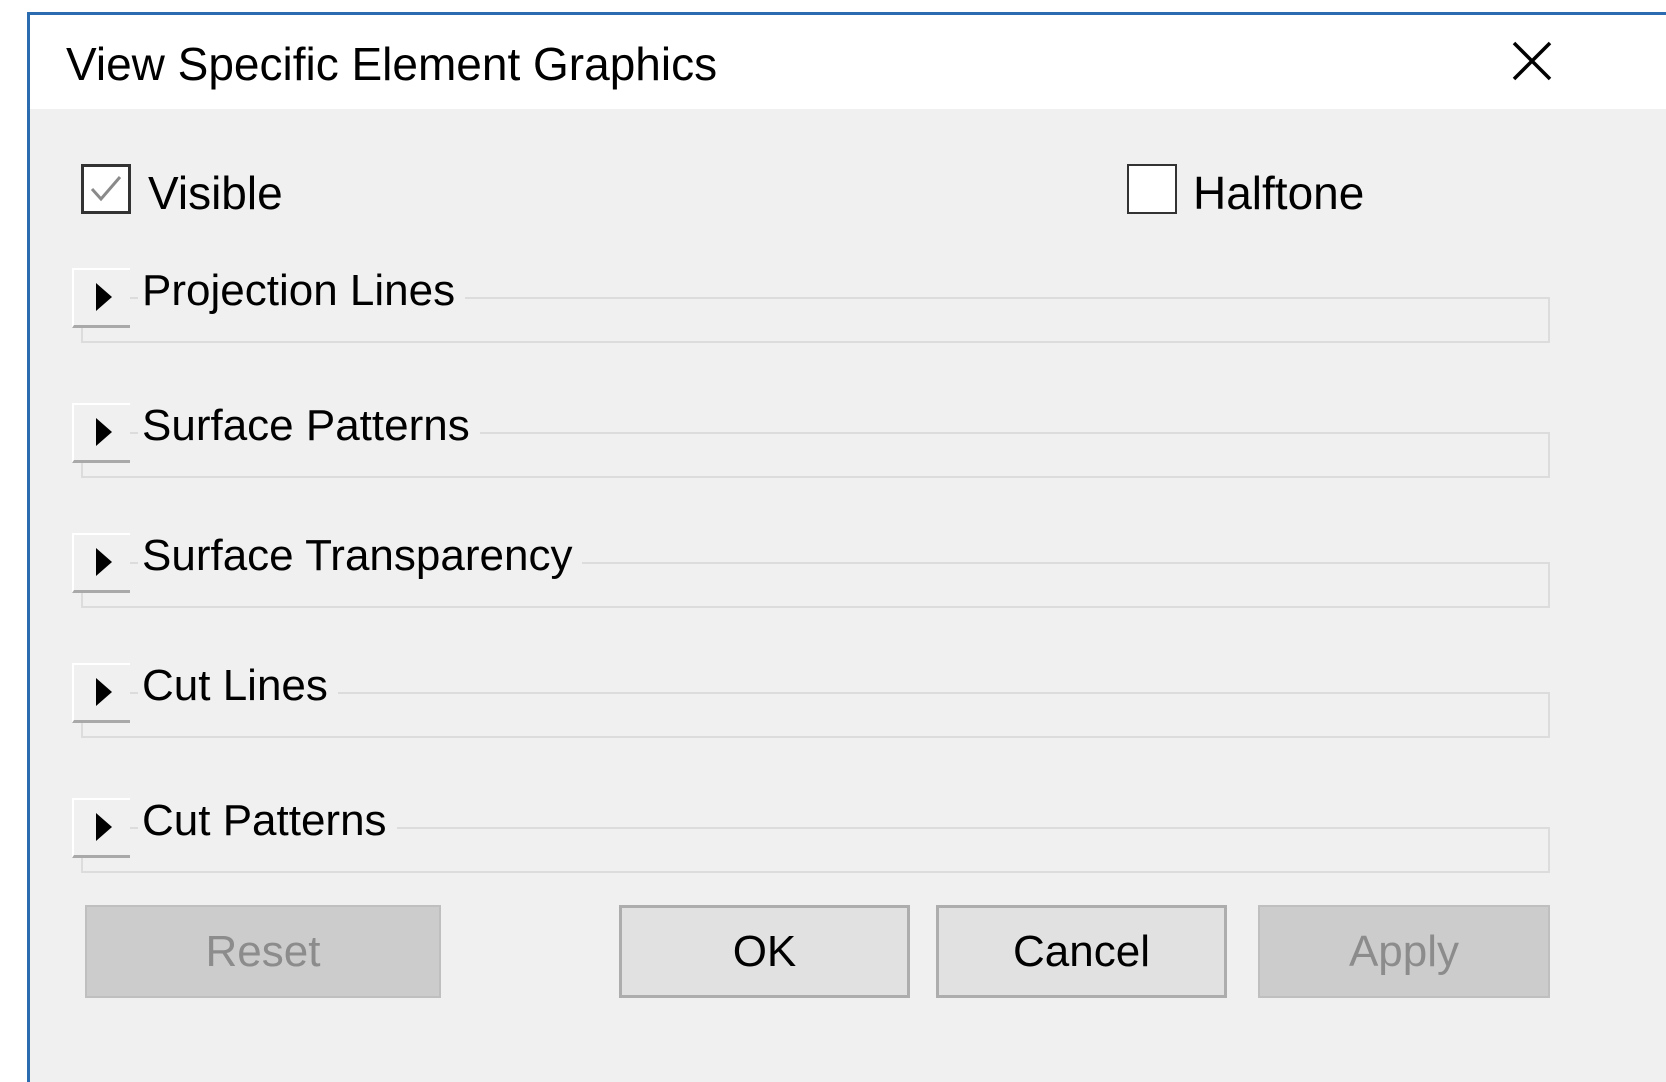 The width and height of the screenshot is (1666, 1082). What do you see at coordinates (238, 686) in the screenshot?
I see `section-label-cut-lines: Cut Lines` at bounding box center [238, 686].